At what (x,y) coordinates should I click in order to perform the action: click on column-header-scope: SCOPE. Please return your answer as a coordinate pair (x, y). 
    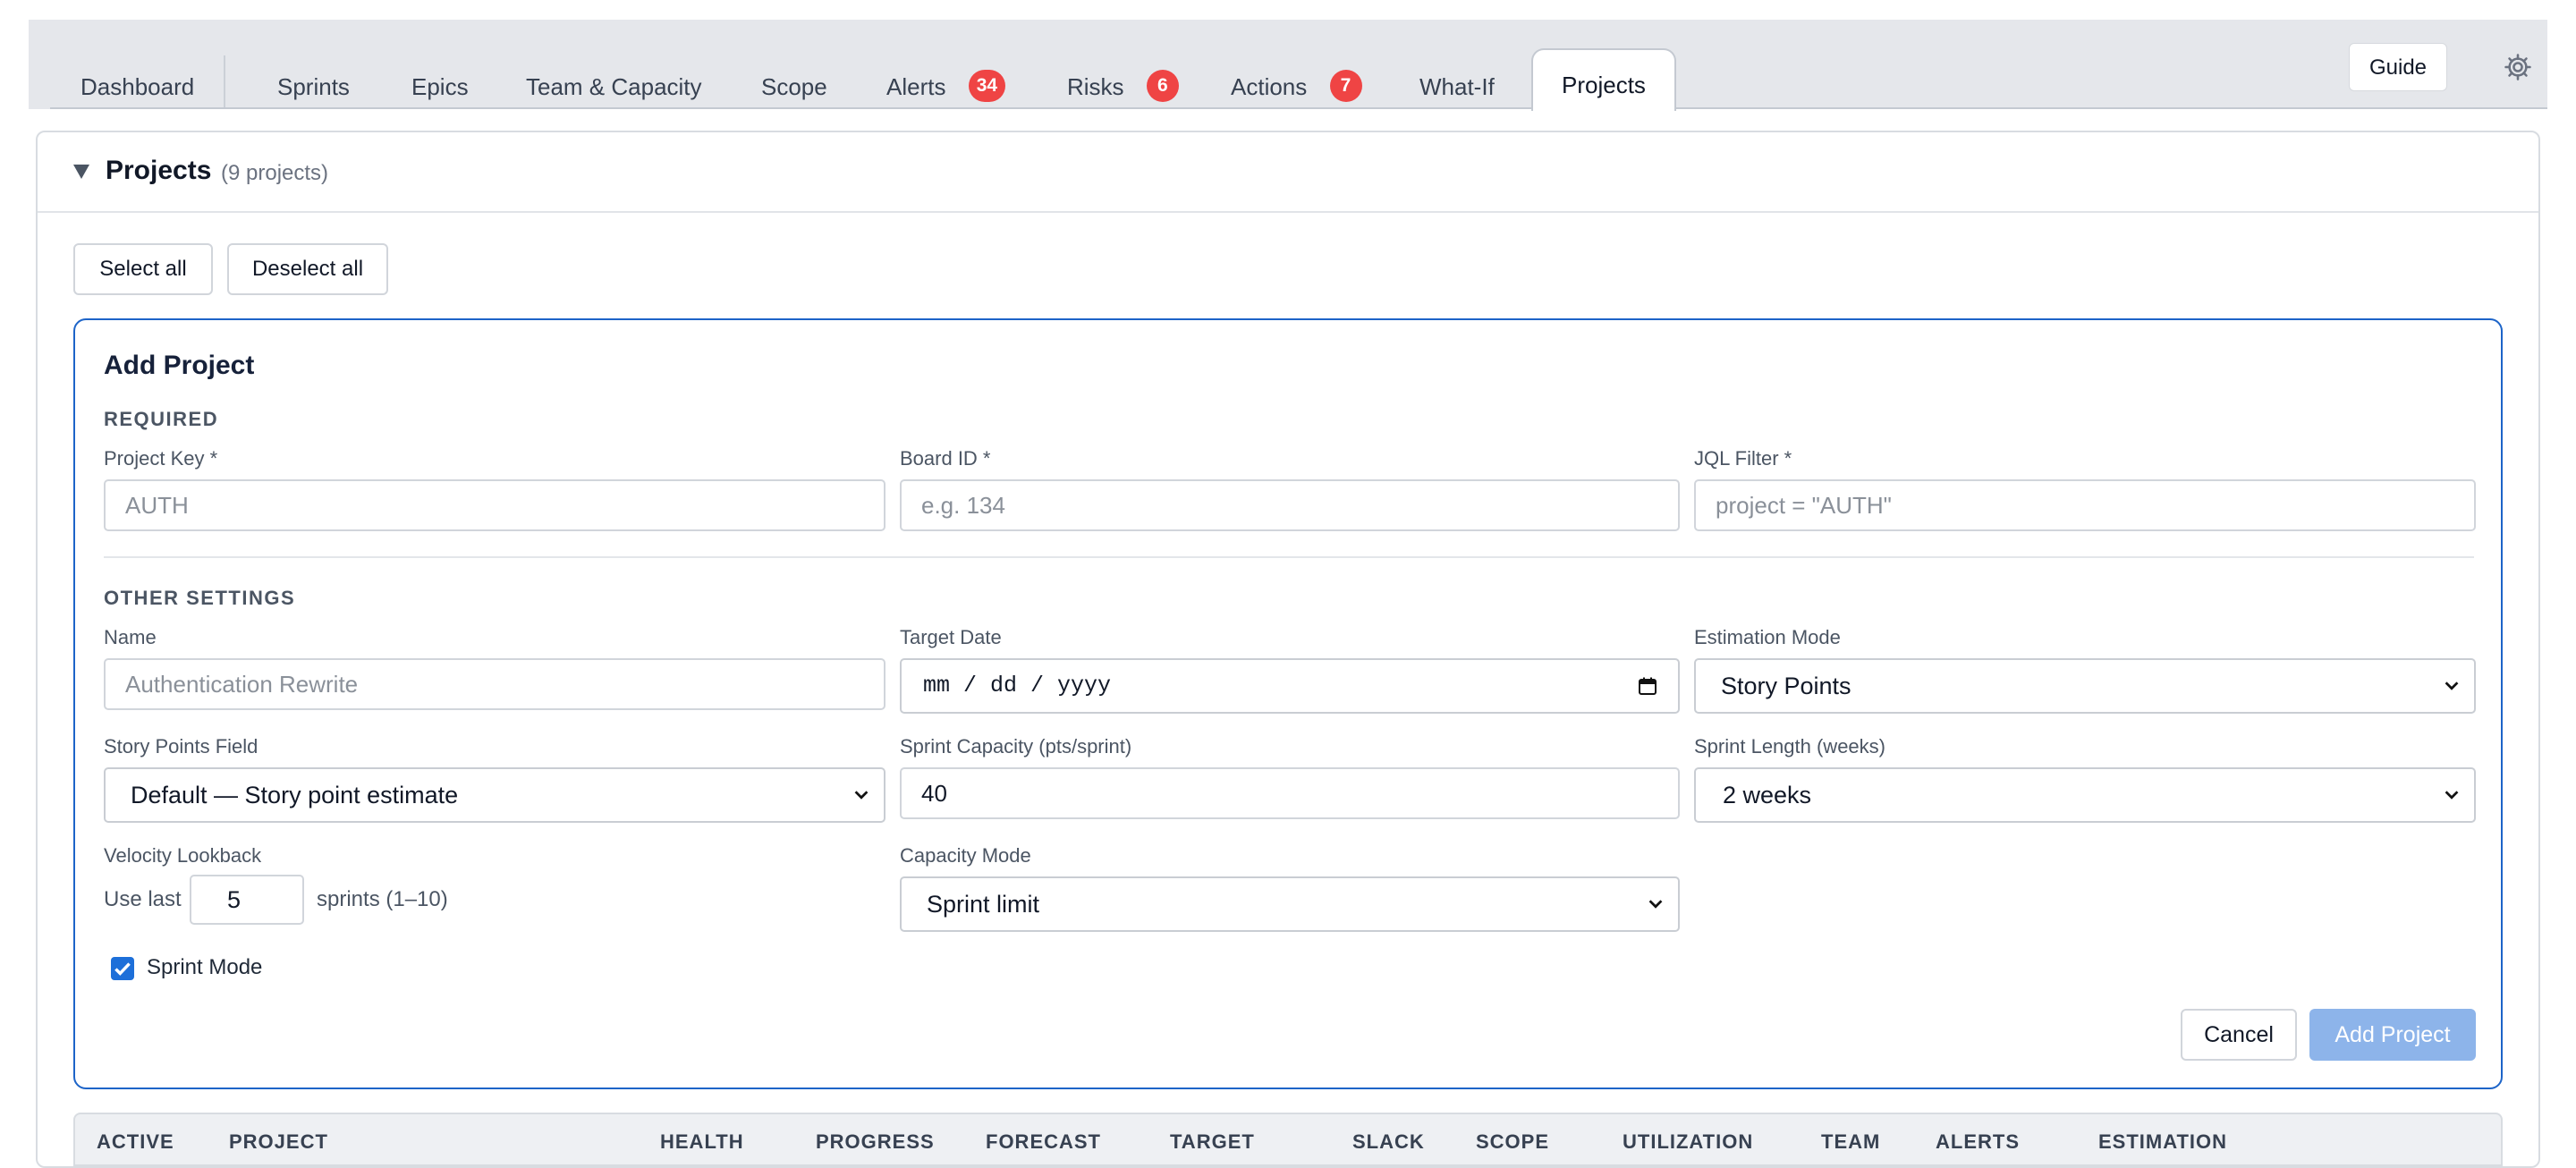
    Looking at the image, I should click on (1512, 1142).